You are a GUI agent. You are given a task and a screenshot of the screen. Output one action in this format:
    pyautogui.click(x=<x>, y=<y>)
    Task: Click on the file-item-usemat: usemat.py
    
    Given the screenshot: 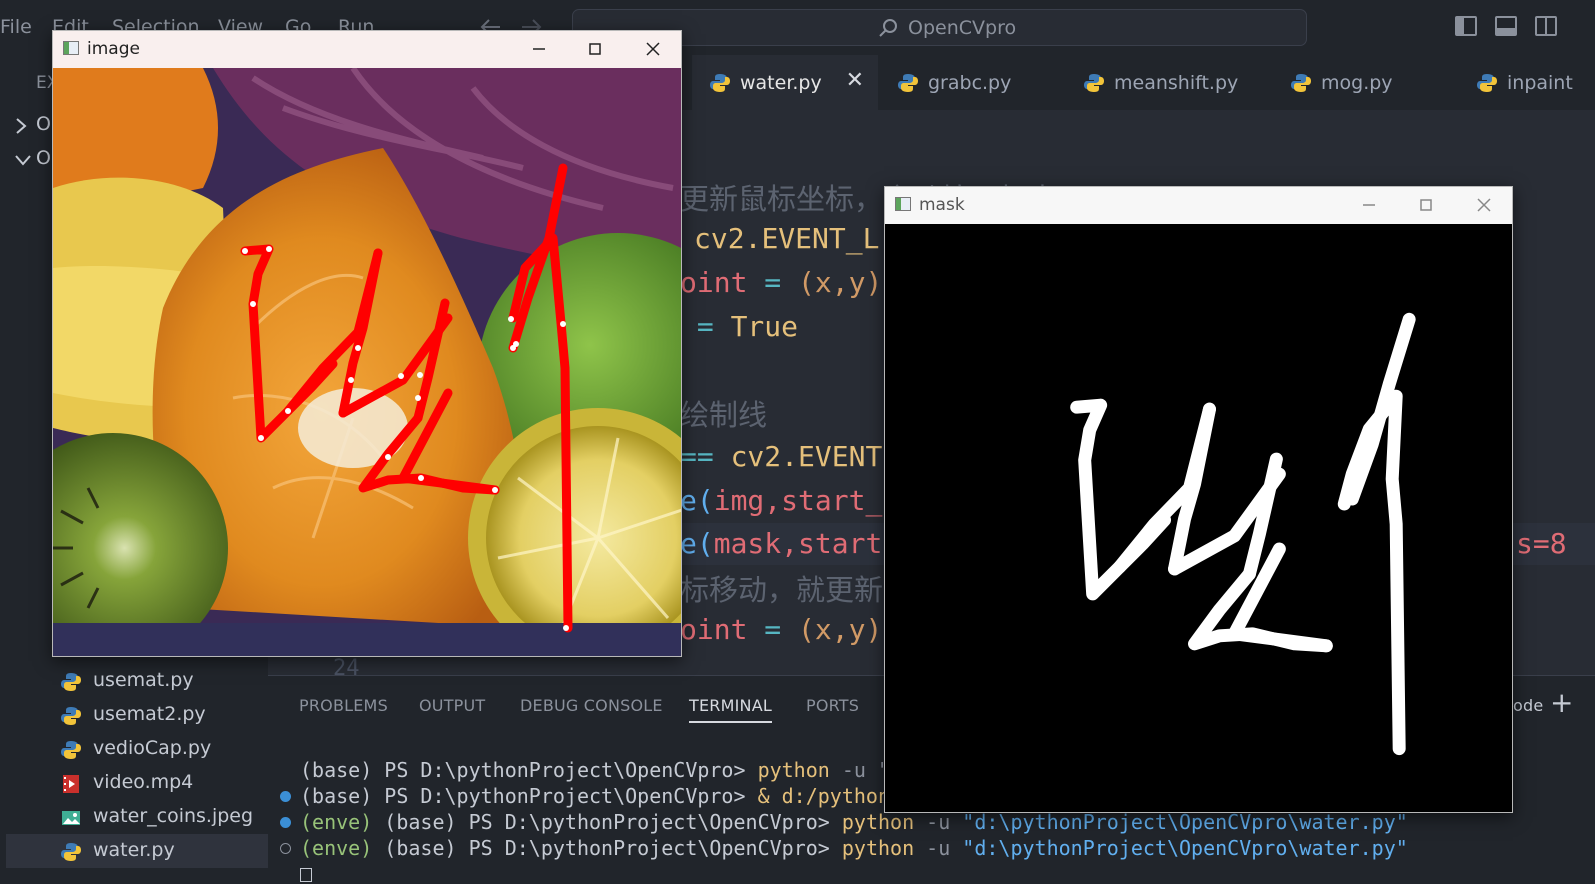 What is the action you would take?
    pyautogui.click(x=137, y=681)
    